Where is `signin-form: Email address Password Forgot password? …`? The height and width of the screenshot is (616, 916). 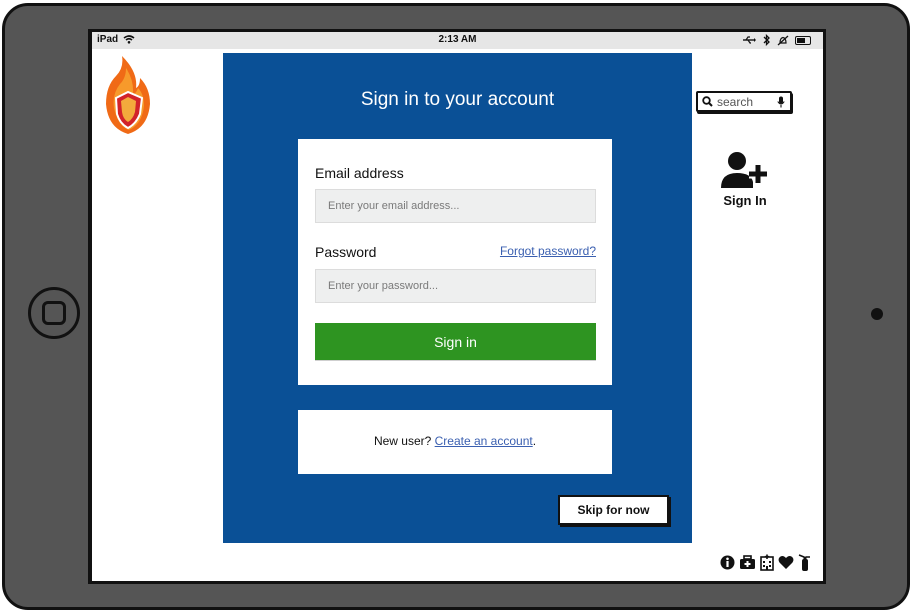
signin-form: Email address Password Forgot password? … is located at coordinates (455, 262).